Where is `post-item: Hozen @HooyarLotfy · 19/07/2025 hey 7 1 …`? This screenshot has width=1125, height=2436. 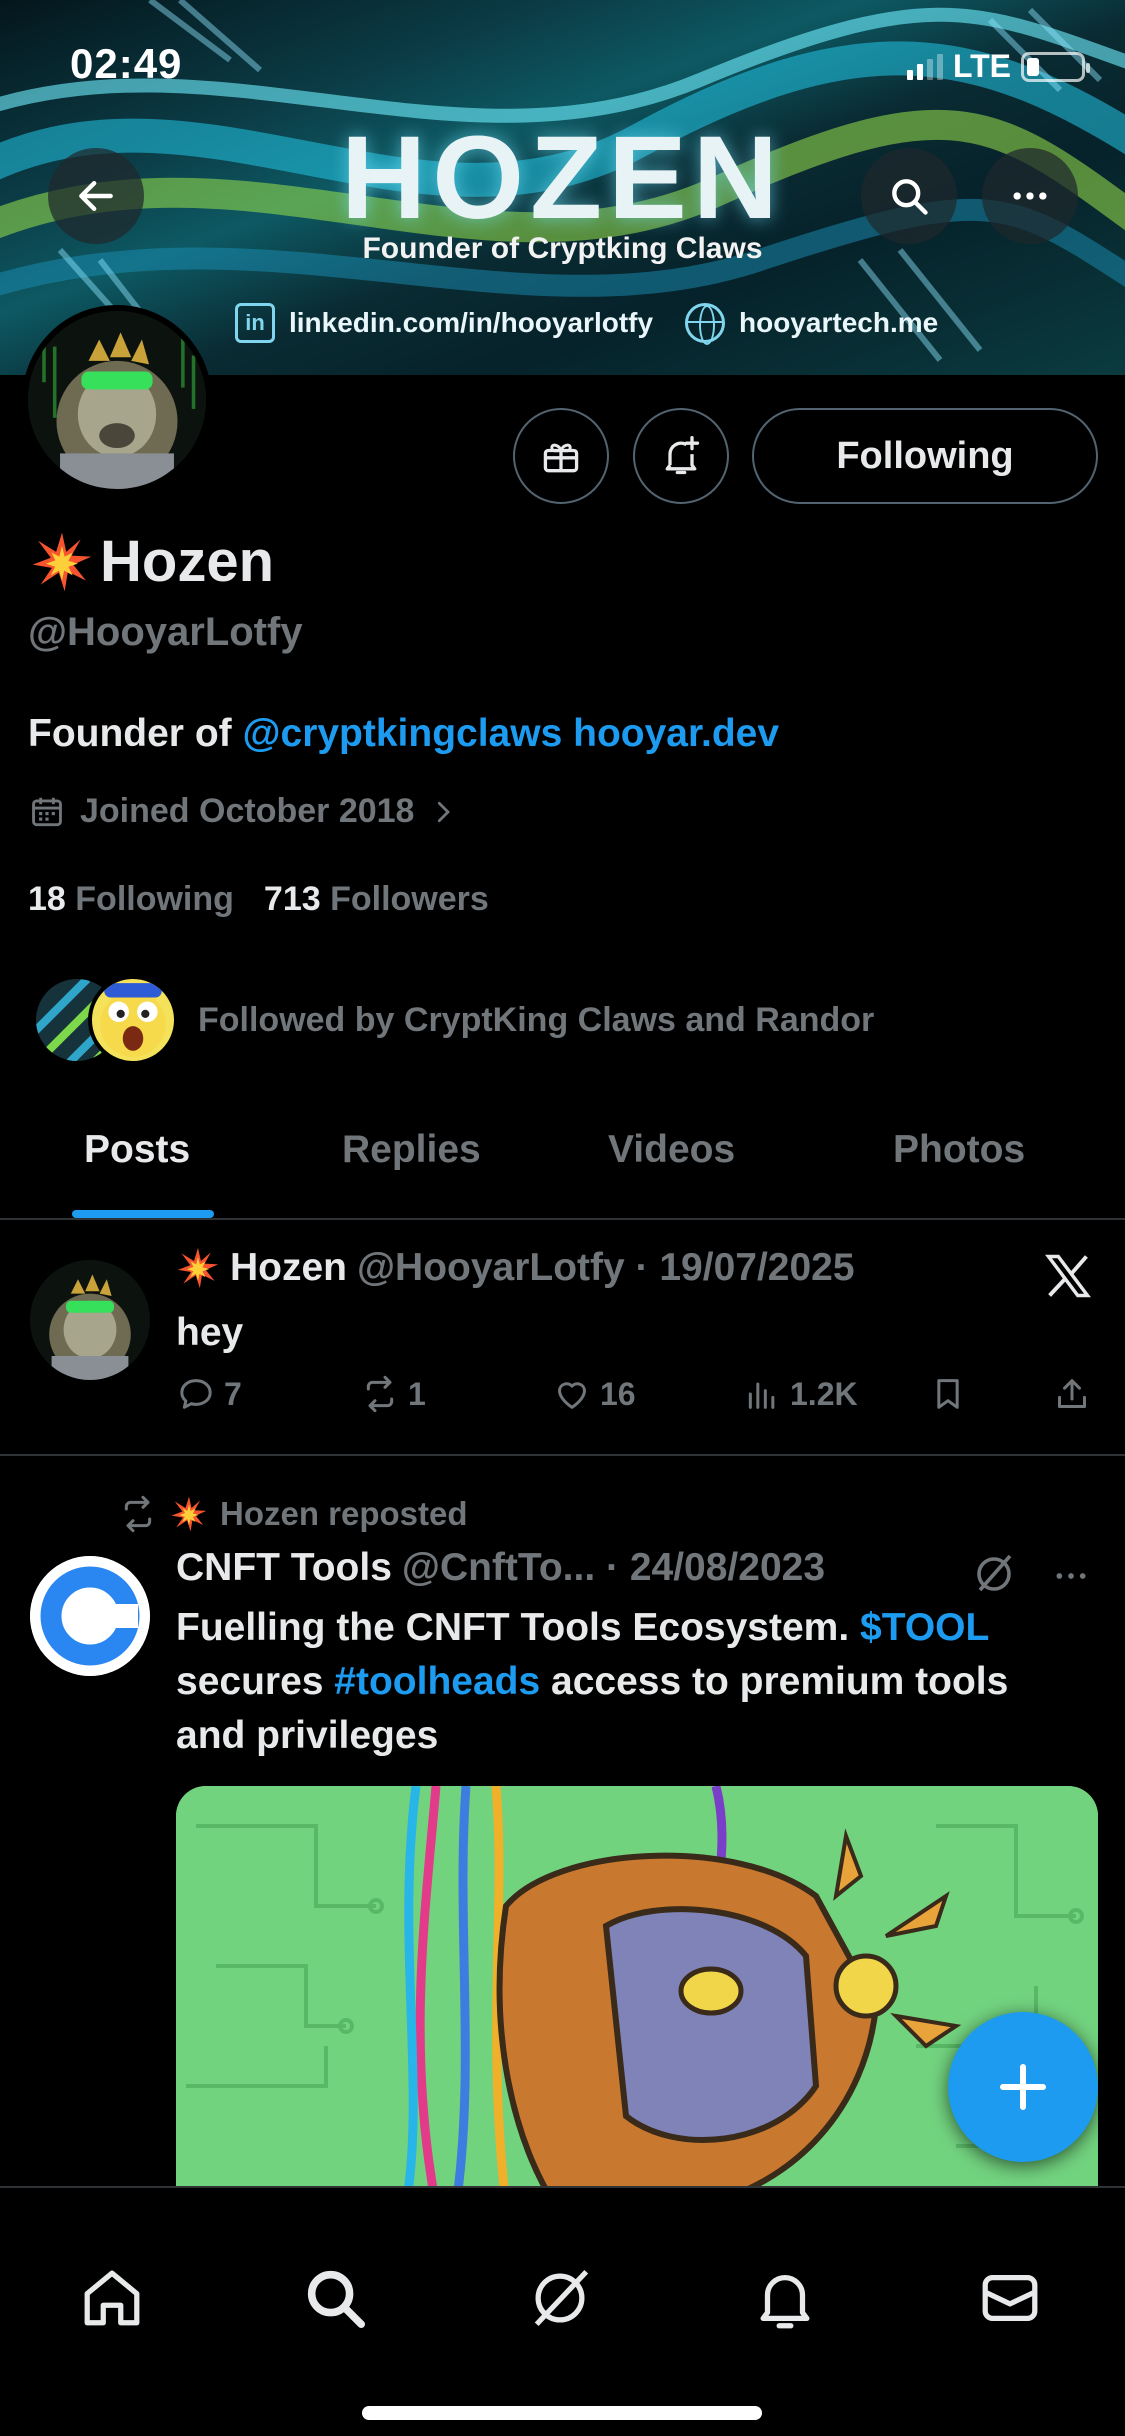
post-item: Hozen @HooyarLotfy · 19/07/2025 hey 7 1 … is located at coordinates (562, 1339).